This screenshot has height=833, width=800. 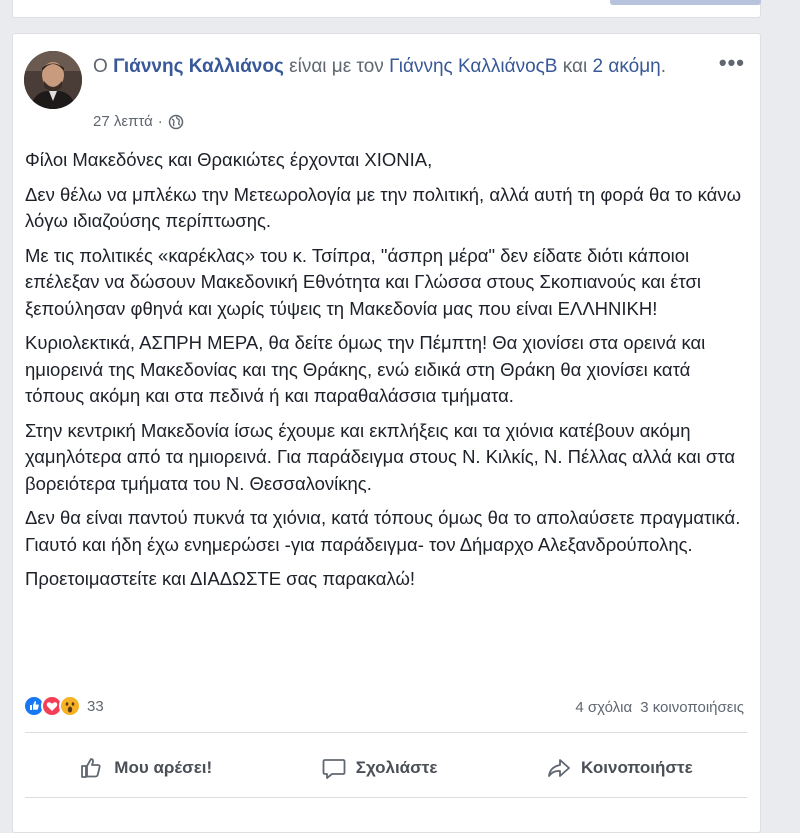 What do you see at coordinates (123, 121) in the screenshot?
I see `post-timestamp: 27 λεπτά` at bounding box center [123, 121].